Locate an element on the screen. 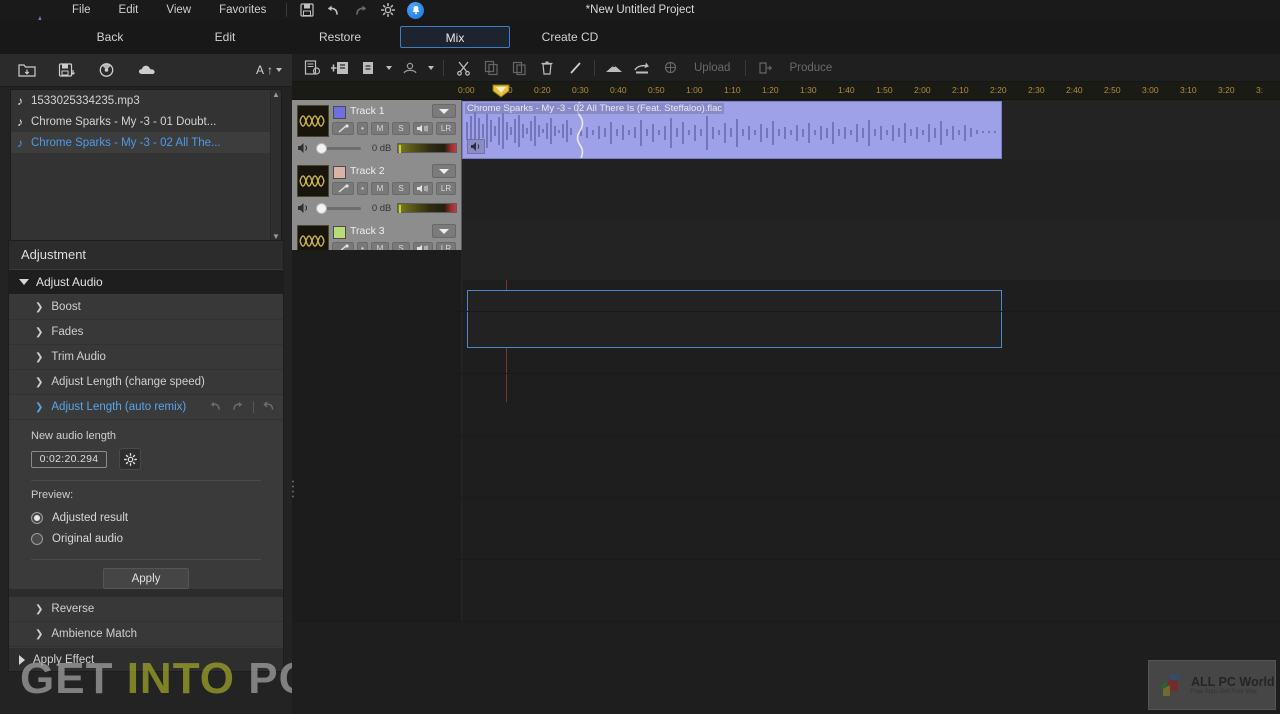 This screenshot has height=714, width=1280. upload-button: Upload is located at coordinates (712, 68).